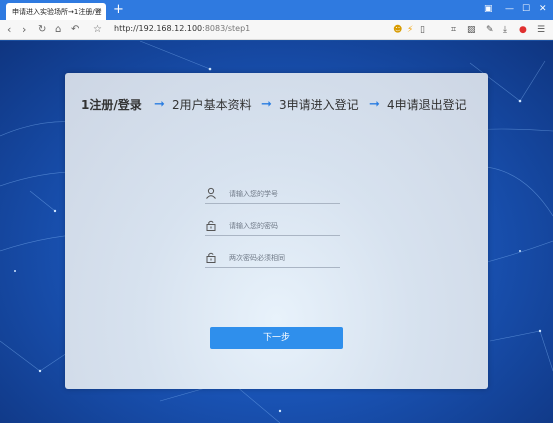 The width and height of the screenshot is (553, 423). Describe the element at coordinates (98, 10) in the screenshot. I see `tab-close-icon: ×` at that location.